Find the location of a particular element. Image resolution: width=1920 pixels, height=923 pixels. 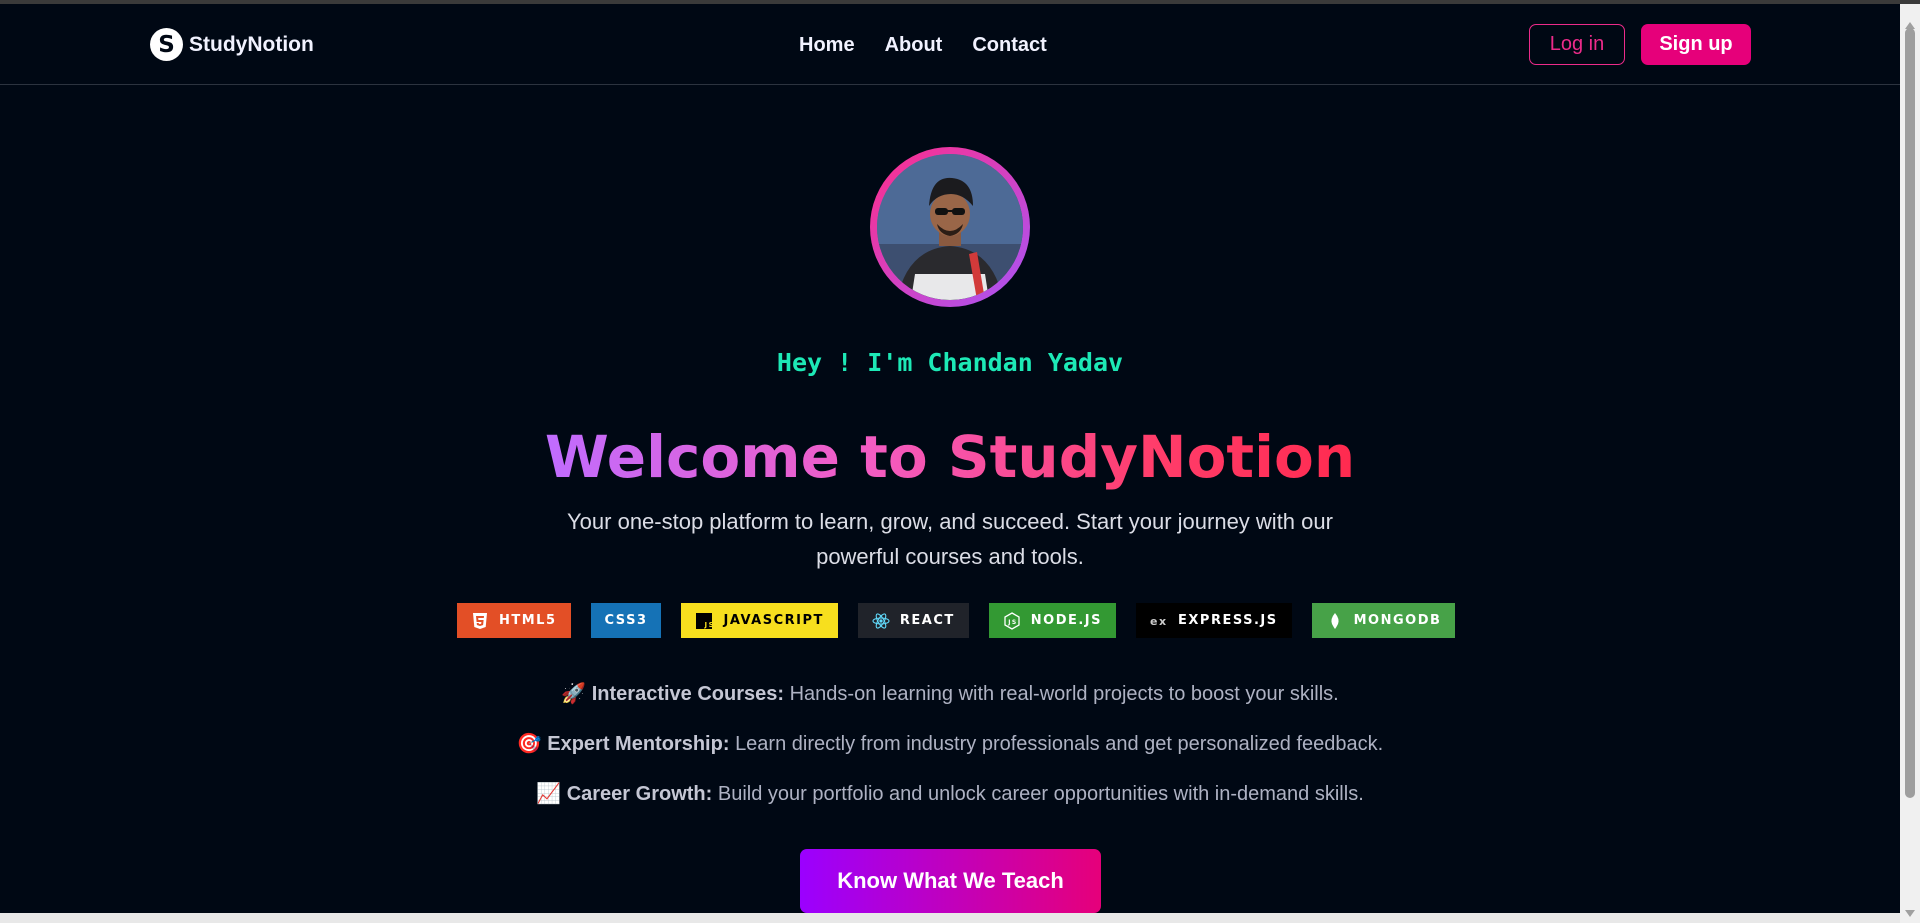

mongodb-icon is located at coordinates (1335, 620).